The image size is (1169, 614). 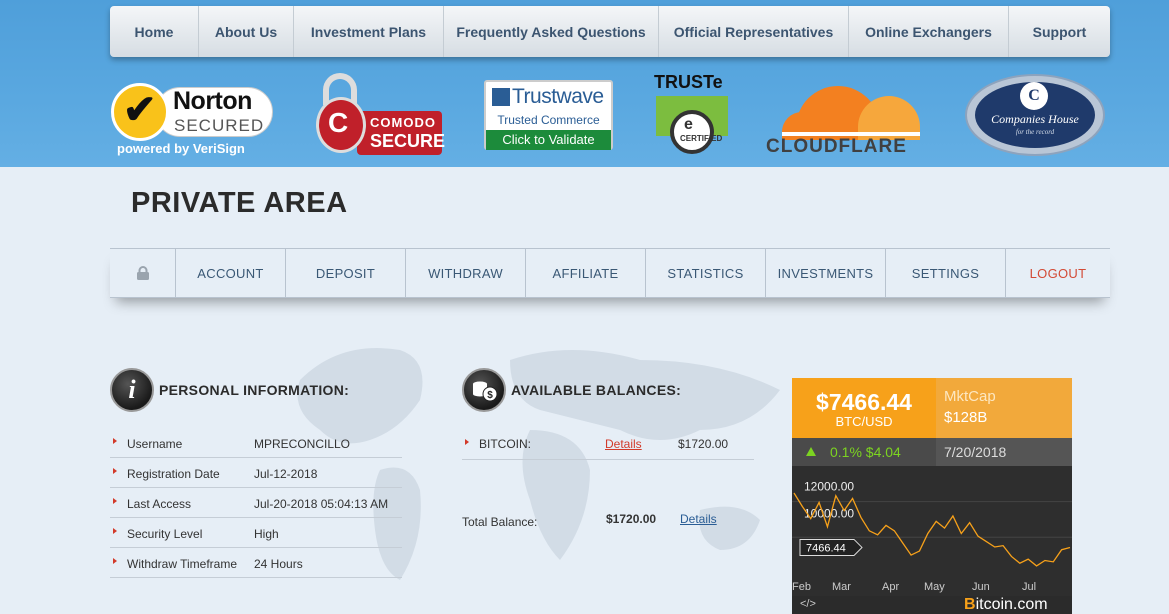 I want to click on info-row-last-access: Last Access Jul-20-2018 05:04:13 AM, so click(x=256, y=503).